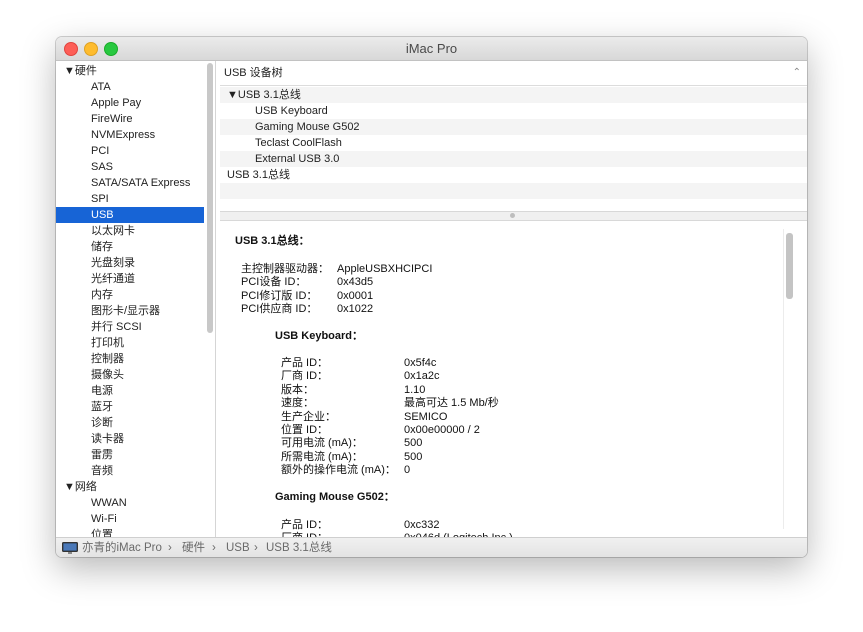  I want to click on property-key: 可用电流 (mA)：, so click(322, 443).